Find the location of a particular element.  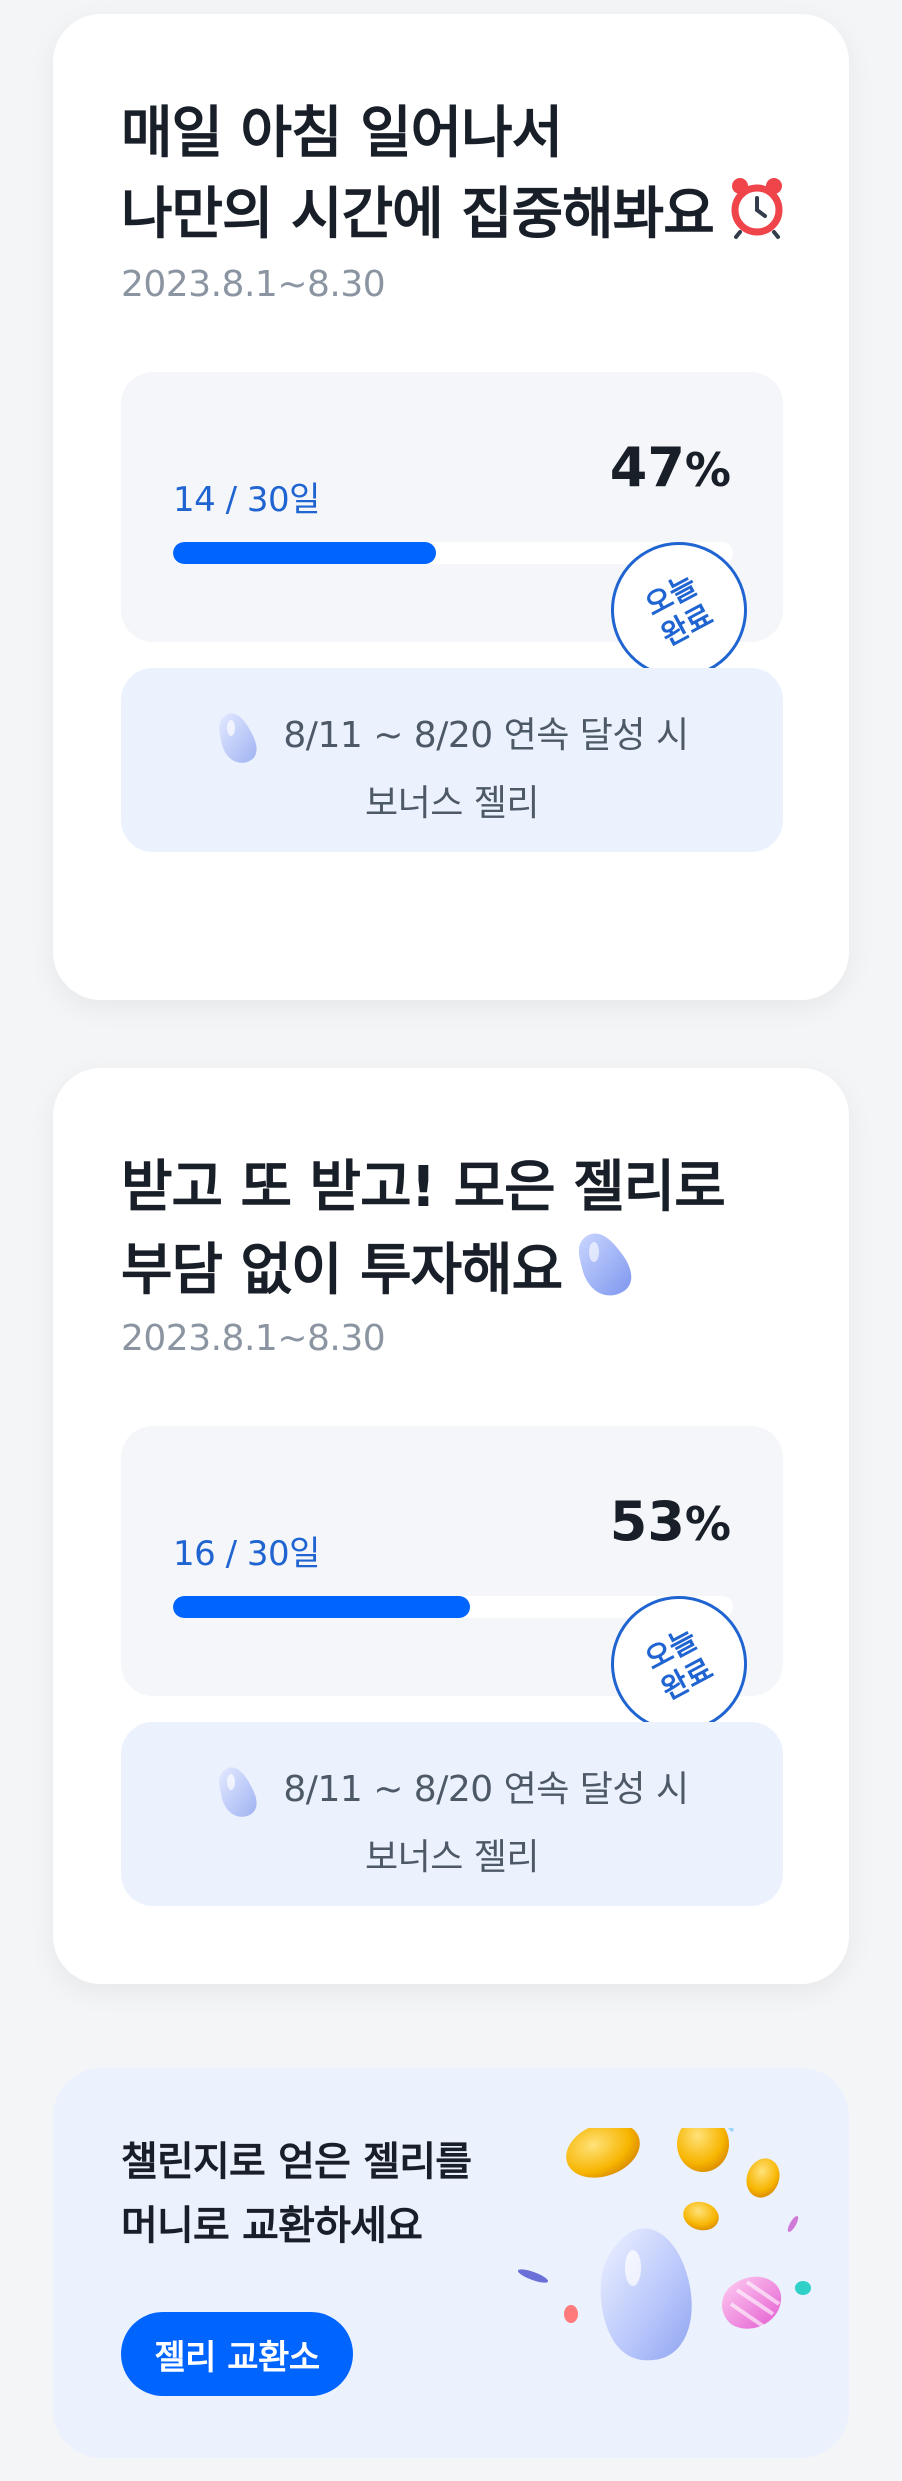

alarm-clock-icon is located at coordinates (757, 218).